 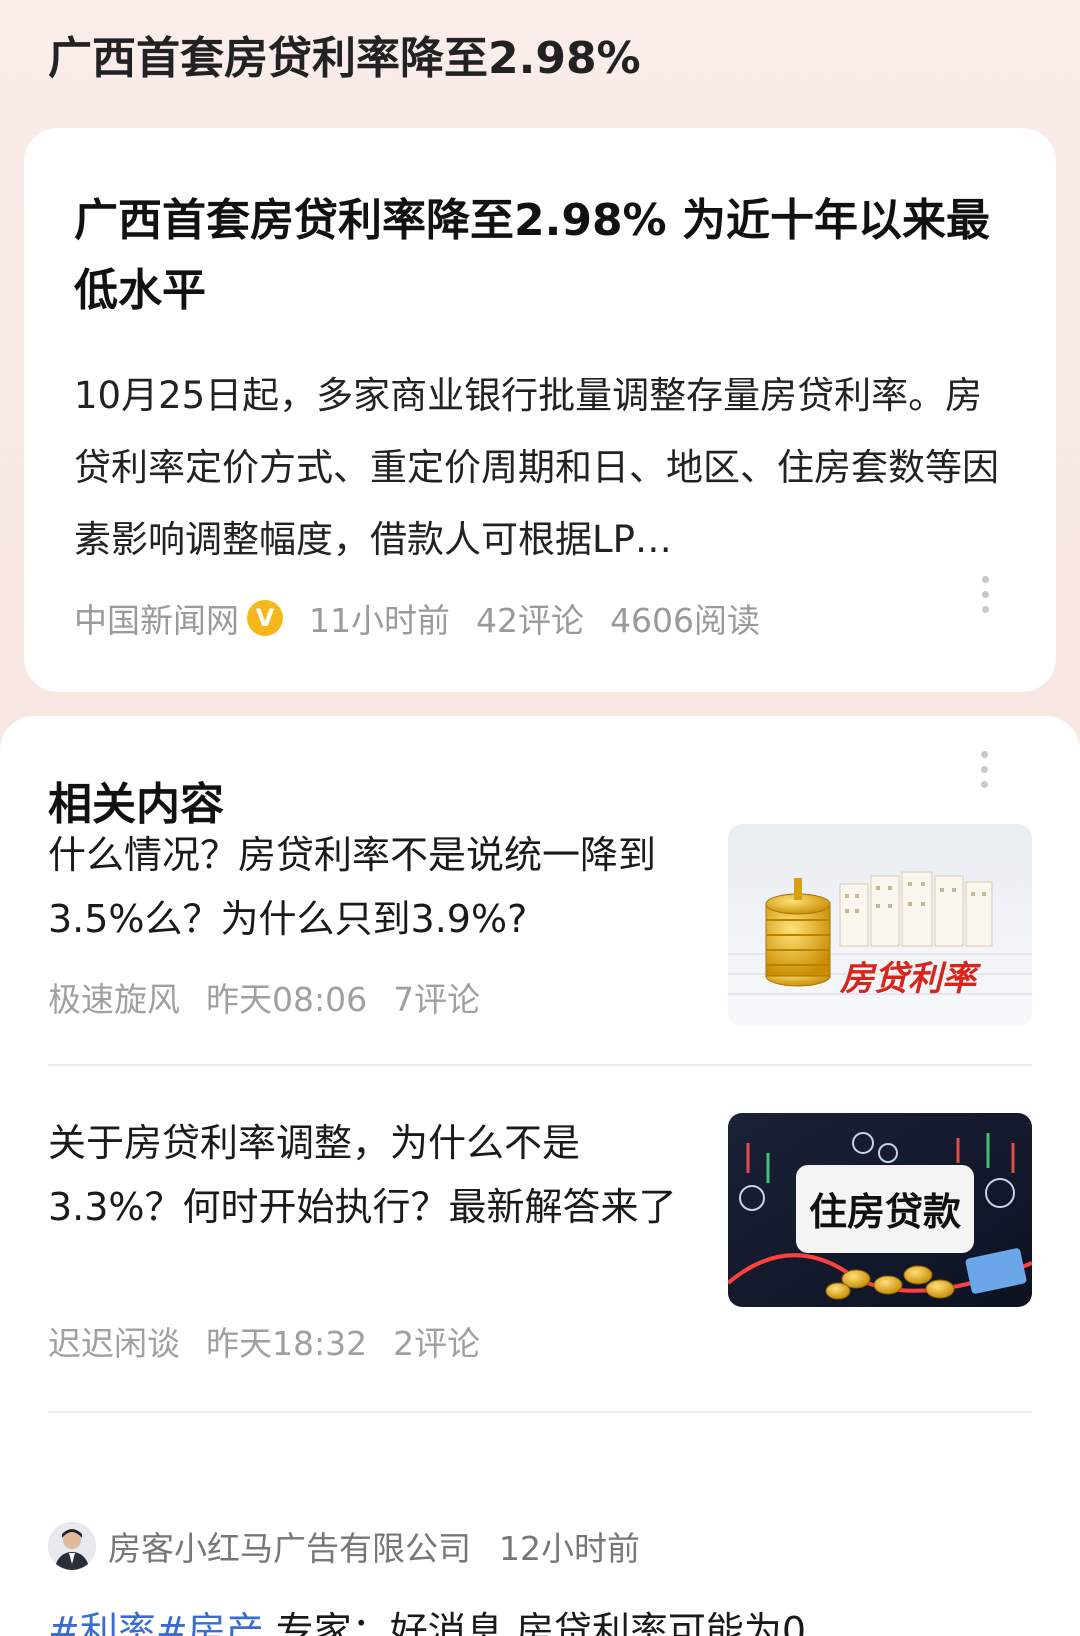 I want to click on related-item-meta: 极速旋风 昨天08:06 7评论, so click(x=264, y=997).